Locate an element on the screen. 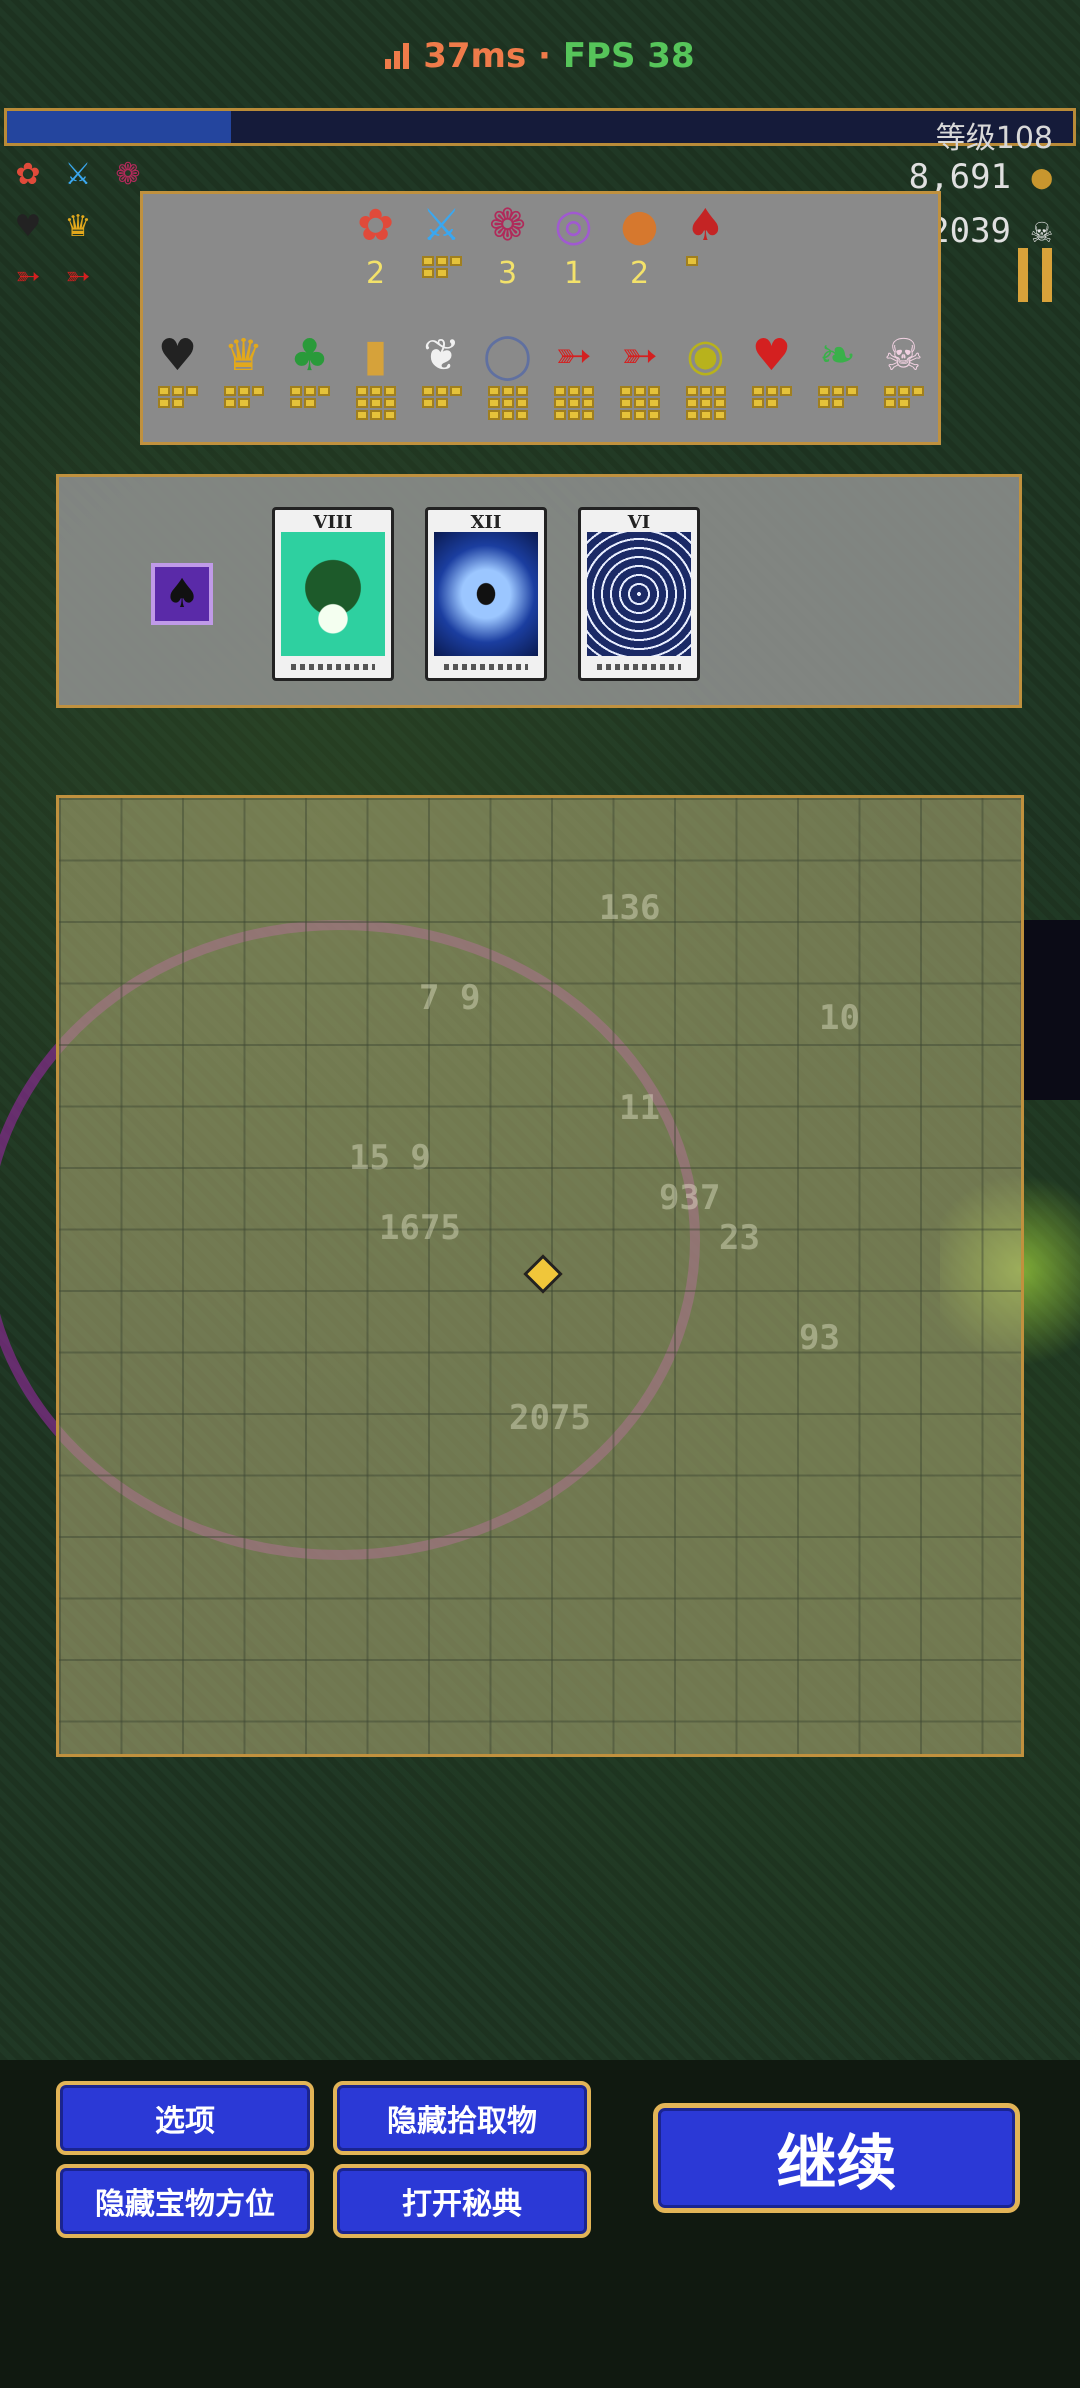 This screenshot has width=1080, height=2388. red-heart-icon: ♥ is located at coordinates (771, 355).